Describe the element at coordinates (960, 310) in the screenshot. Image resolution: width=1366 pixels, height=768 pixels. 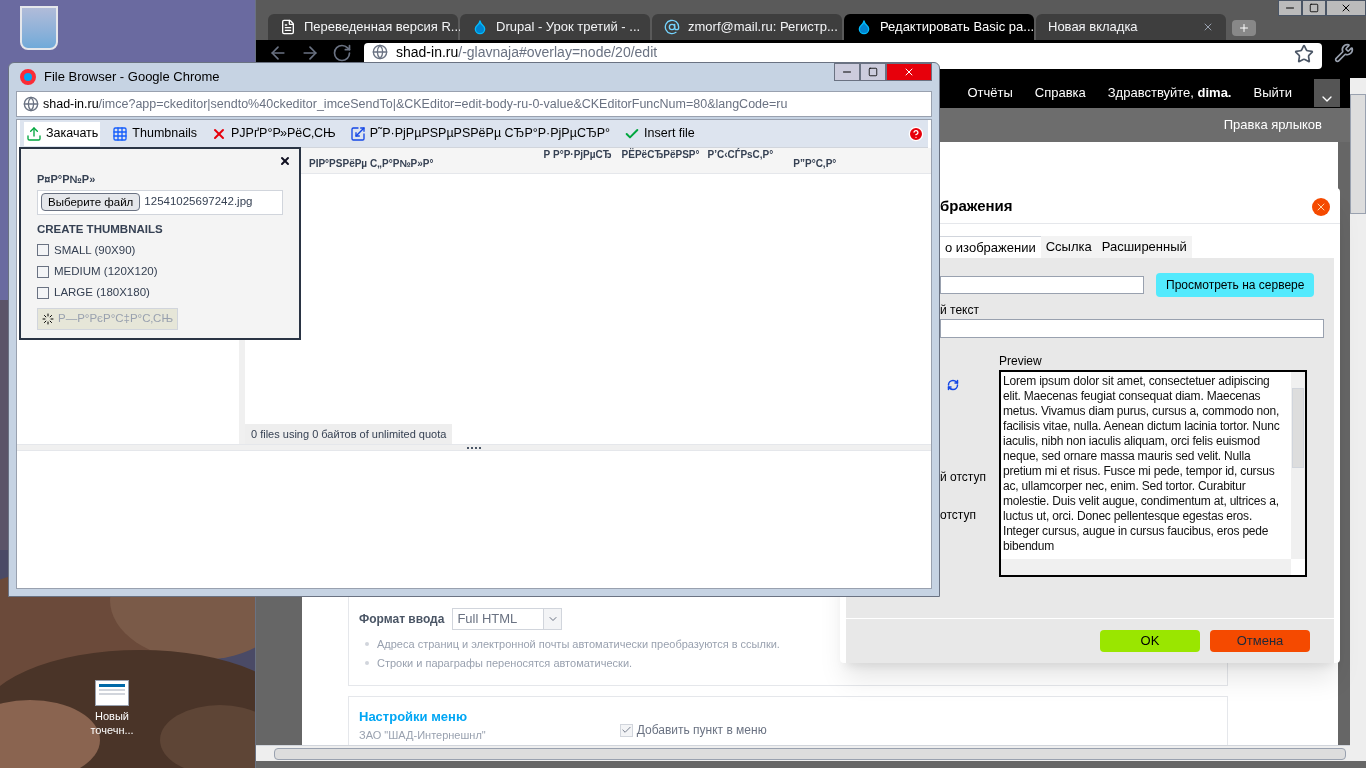
I see `alt-text-label: й текст` at that location.